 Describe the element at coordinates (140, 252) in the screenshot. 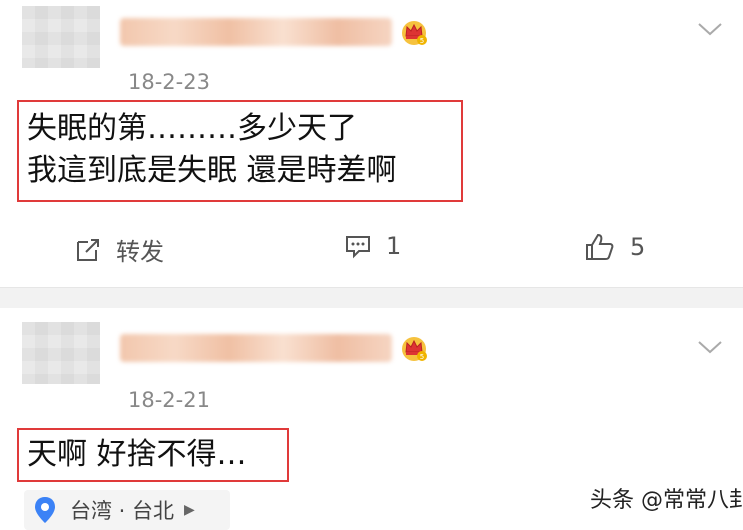

I see `repost-label: 转发` at that location.